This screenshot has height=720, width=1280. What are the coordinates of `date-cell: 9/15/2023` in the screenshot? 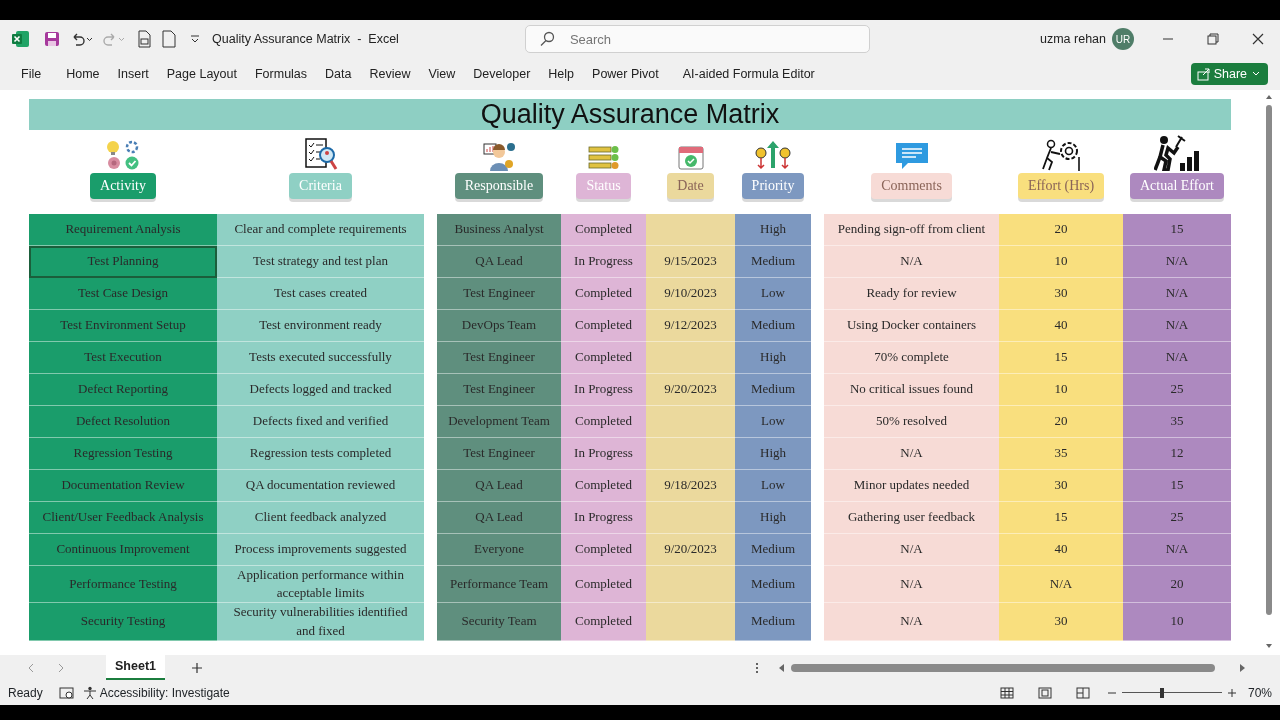 It's located at (690, 262).